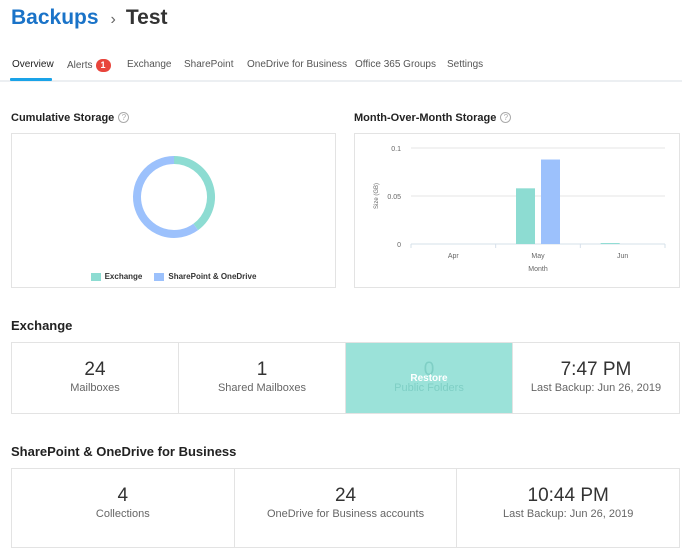 The height and width of the screenshot is (548, 682). I want to click on stat-label: Collections, so click(122, 514).